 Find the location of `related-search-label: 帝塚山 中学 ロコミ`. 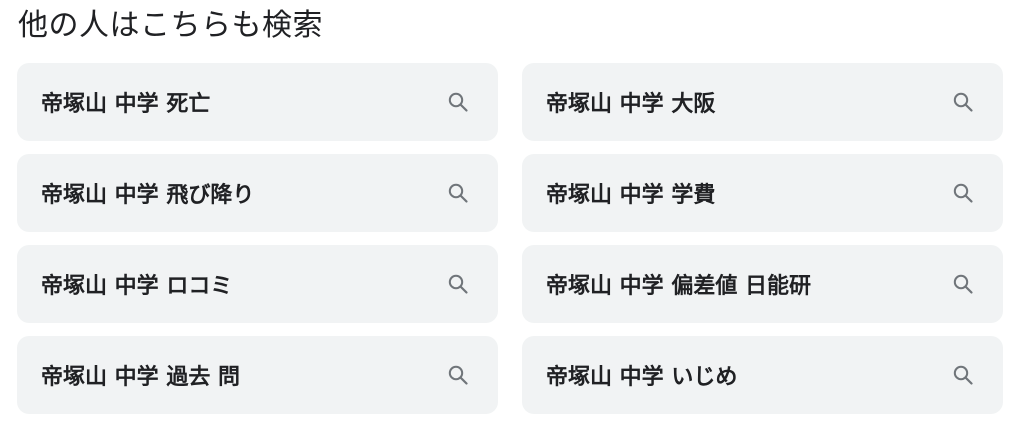

related-search-label: 帝塚山 中学 ロコミ is located at coordinates (137, 286).